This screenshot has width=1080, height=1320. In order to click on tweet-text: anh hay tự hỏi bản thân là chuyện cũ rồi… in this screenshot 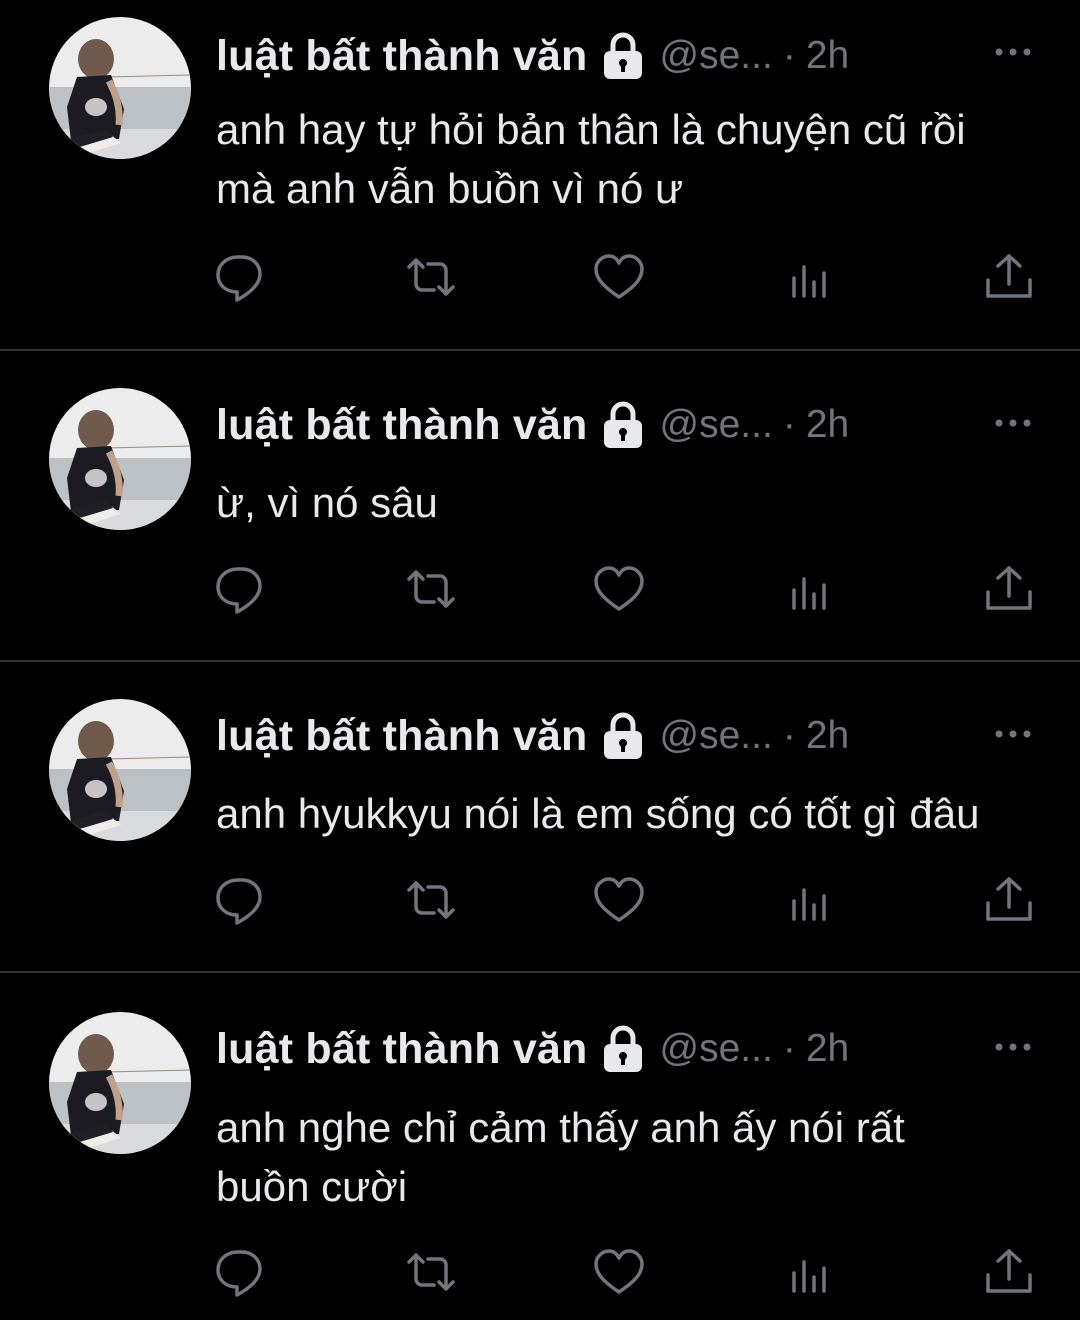, I will do `click(591, 159)`.